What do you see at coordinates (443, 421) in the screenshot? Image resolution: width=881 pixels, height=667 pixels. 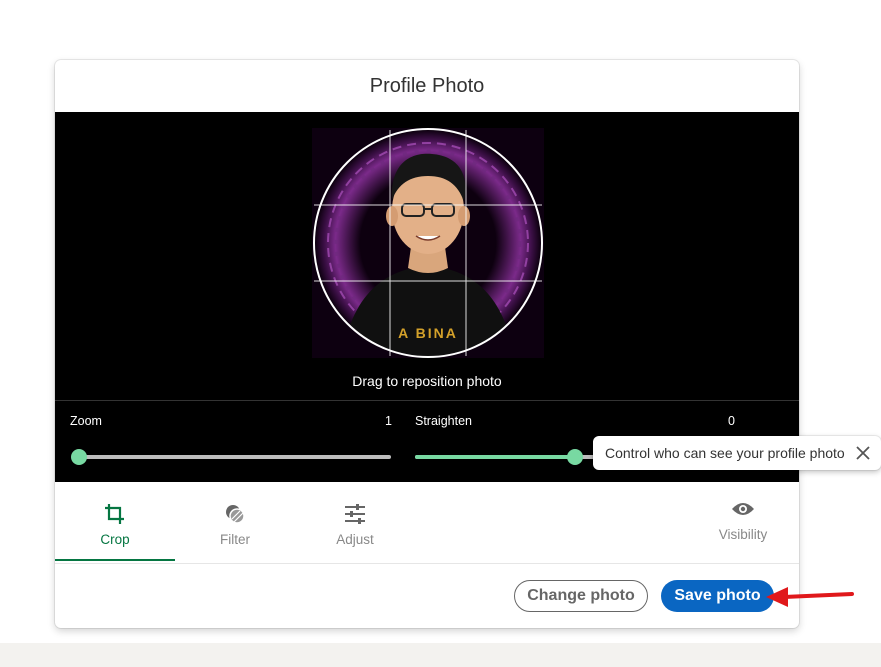 I see `straighten-label: Straighten` at bounding box center [443, 421].